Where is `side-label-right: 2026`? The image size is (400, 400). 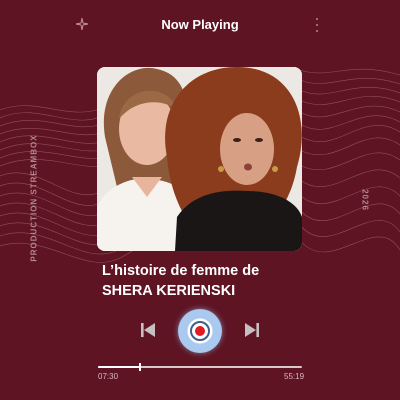
side-label-right: 2026 is located at coordinates (365, 200).